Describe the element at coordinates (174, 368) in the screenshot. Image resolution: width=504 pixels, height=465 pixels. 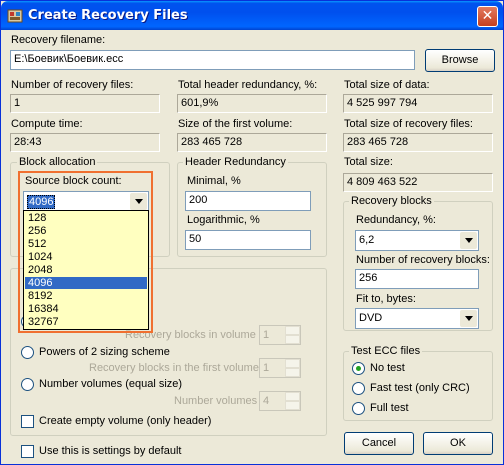
I see `blocks-first-volume-label: Recovery blocks in the first volume` at that location.